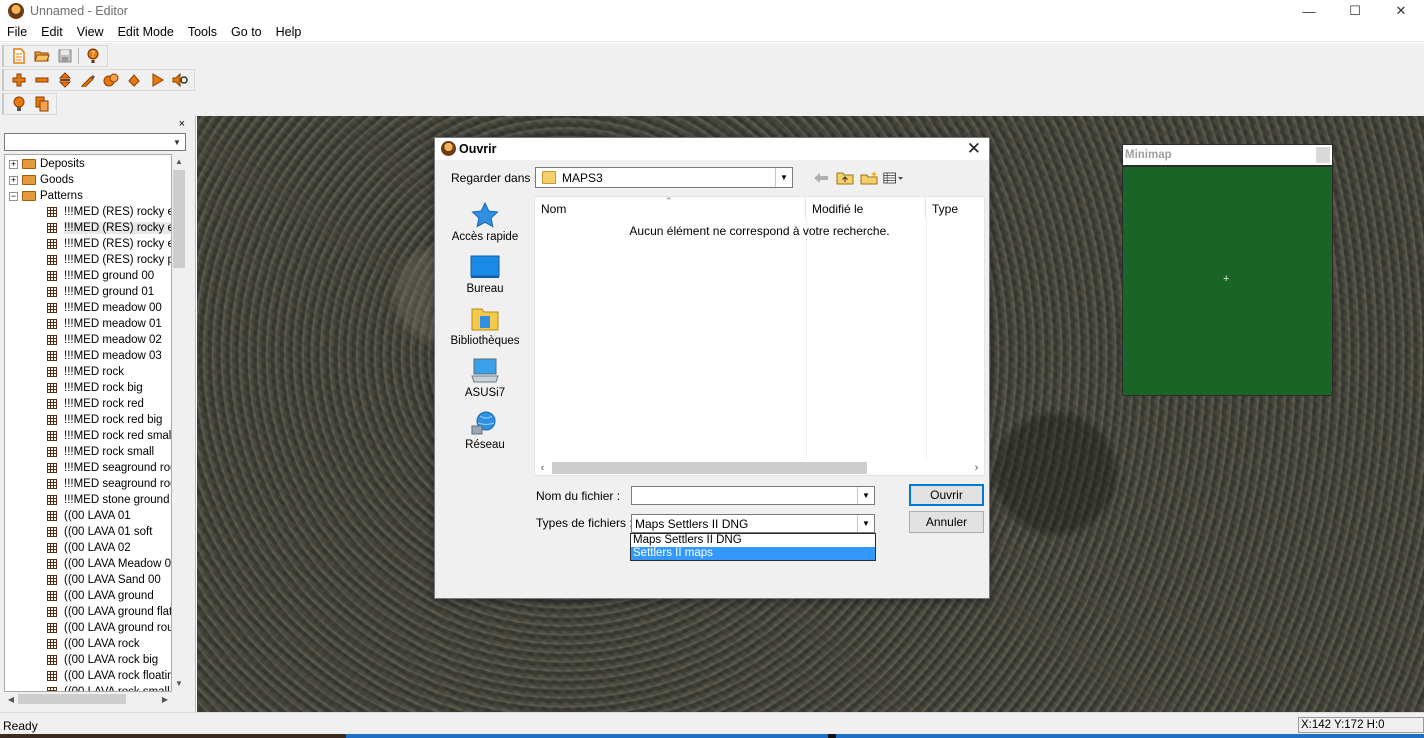  I want to click on tree-item: ((00 LAVA rock, so click(72, 644).